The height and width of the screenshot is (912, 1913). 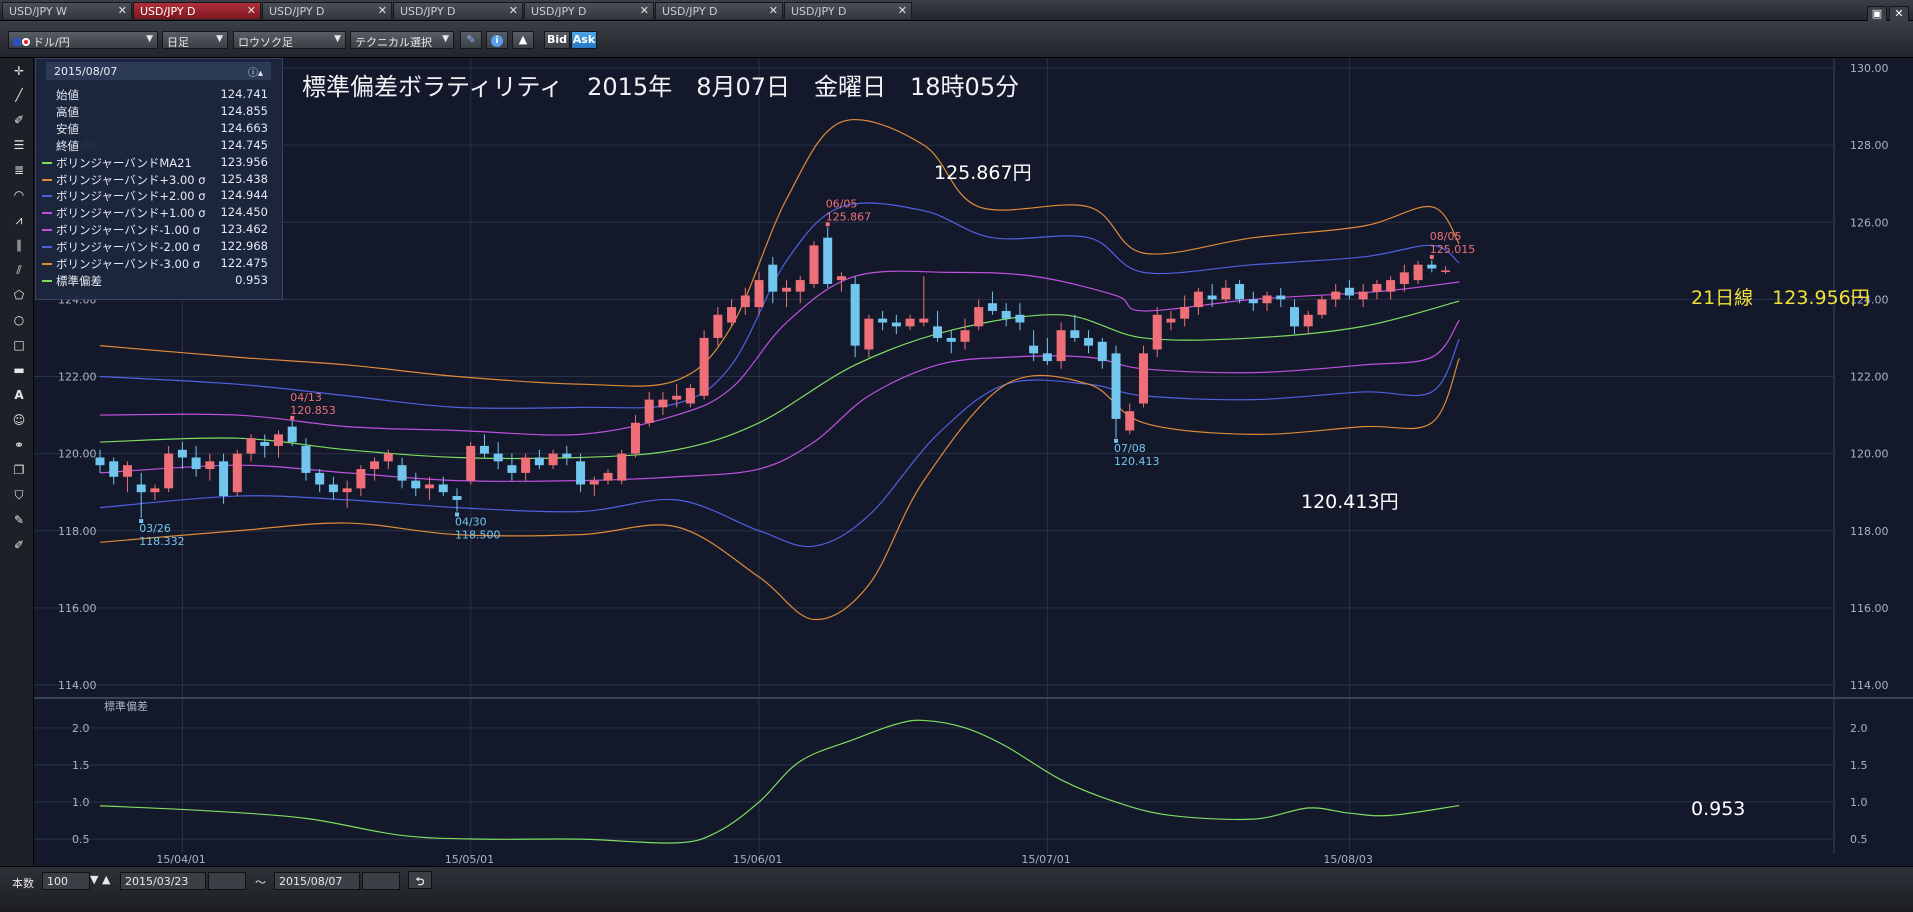 I want to click on currency-pair-select: ドル/円 ▼, so click(x=83, y=40).